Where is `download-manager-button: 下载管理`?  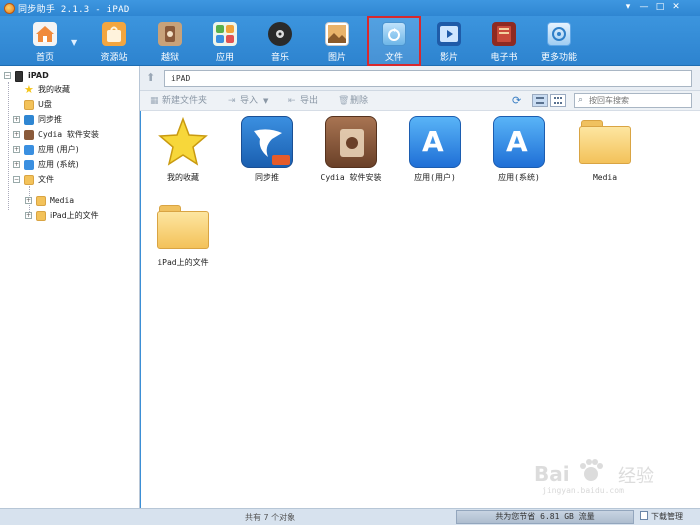 download-manager-button: 下载管理 is located at coordinates (661, 516).